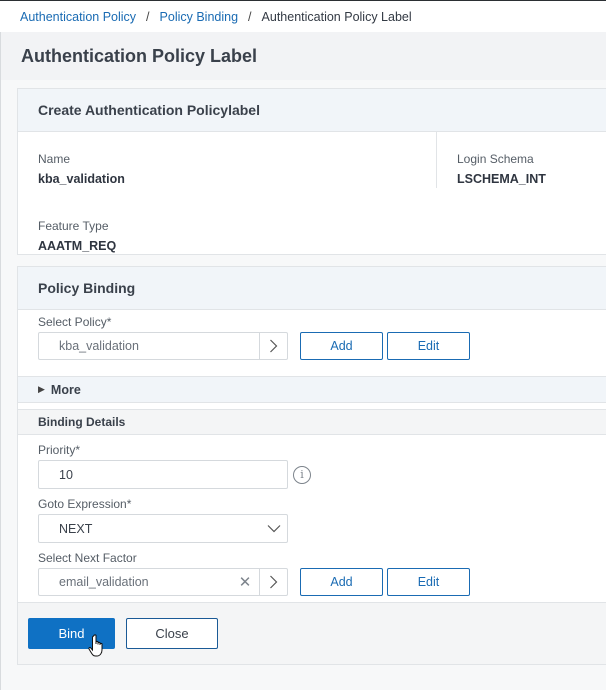  What do you see at coordinates (336, 16) in the screenshot?
I see `breadcrumb-current: Authentication Policy Label` at bounding box center [336, 16].